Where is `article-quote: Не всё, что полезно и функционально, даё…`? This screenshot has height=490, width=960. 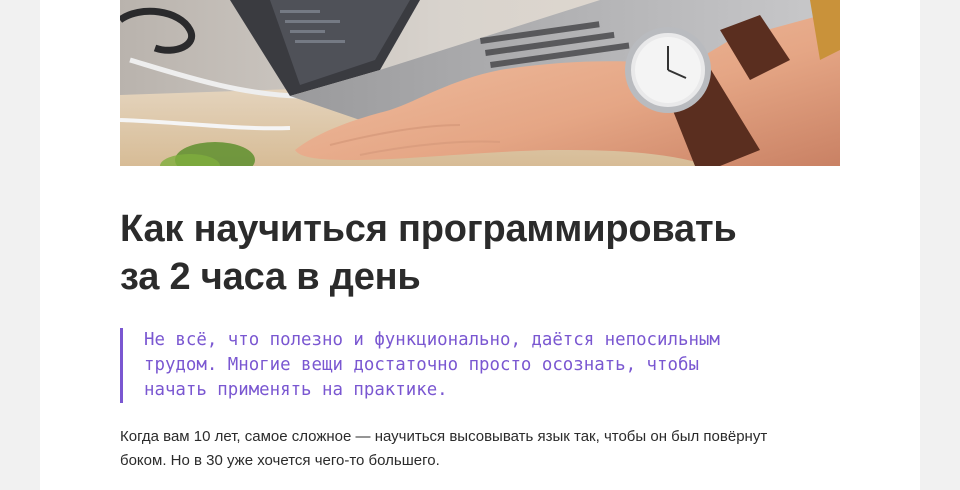 article-quote: Не всё, что полезно и функционально, даё… is located at coordinates (482, 365).